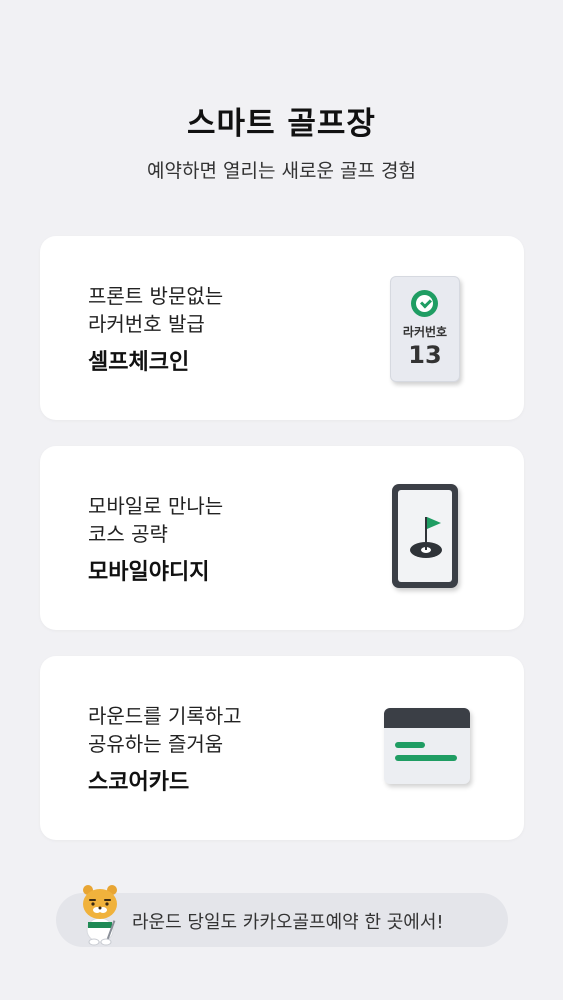 The height and width of the screenshot is (1000, 563). Describe the element at coordinates (288, 922) in the screenshot. I see `footer-text: 라운드 당일도 카카오골프예약 한 곳에서!` at that location.